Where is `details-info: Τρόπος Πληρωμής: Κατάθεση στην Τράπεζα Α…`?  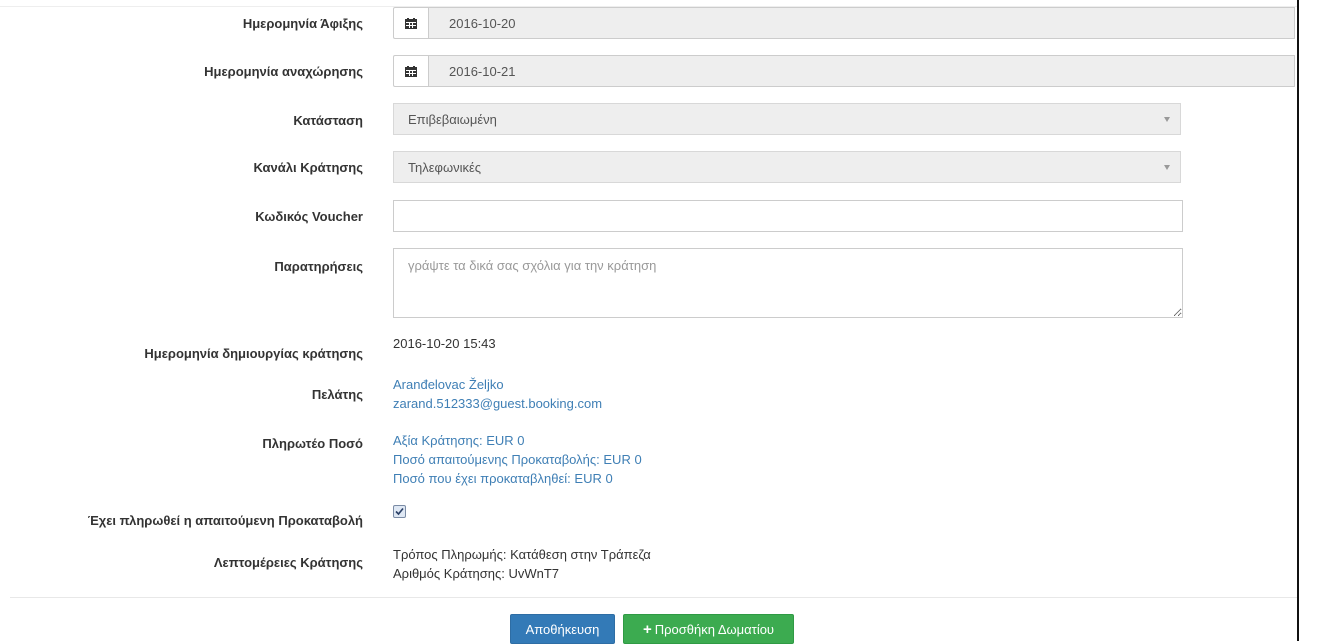 details-info: Τρόπος Πληρωμής: Κατάθεση στην Τράπεζα Α… is located at coordinates (522, 564).